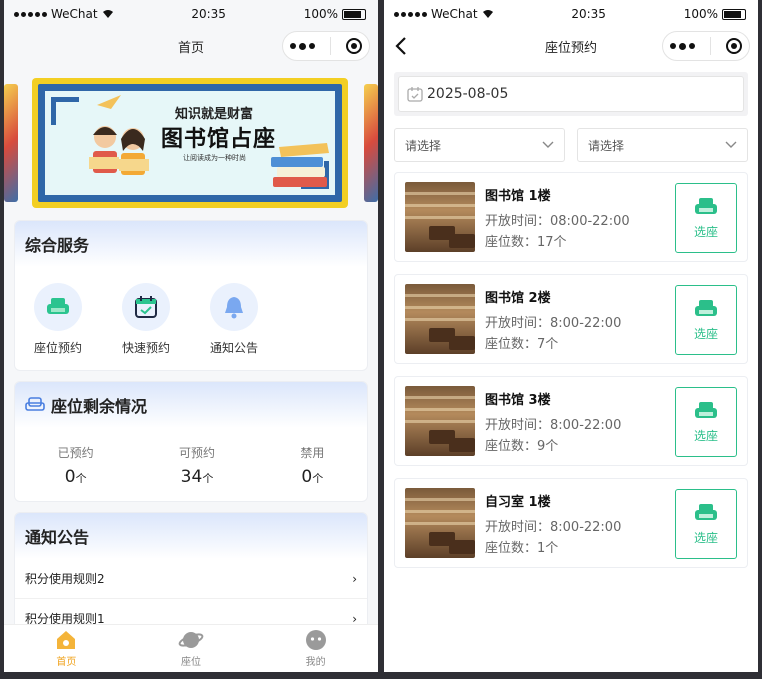  What do you see at coordinates (191, 477) in the screenshot?
I see `stat-value: 34` at bounding box center [191, 477].